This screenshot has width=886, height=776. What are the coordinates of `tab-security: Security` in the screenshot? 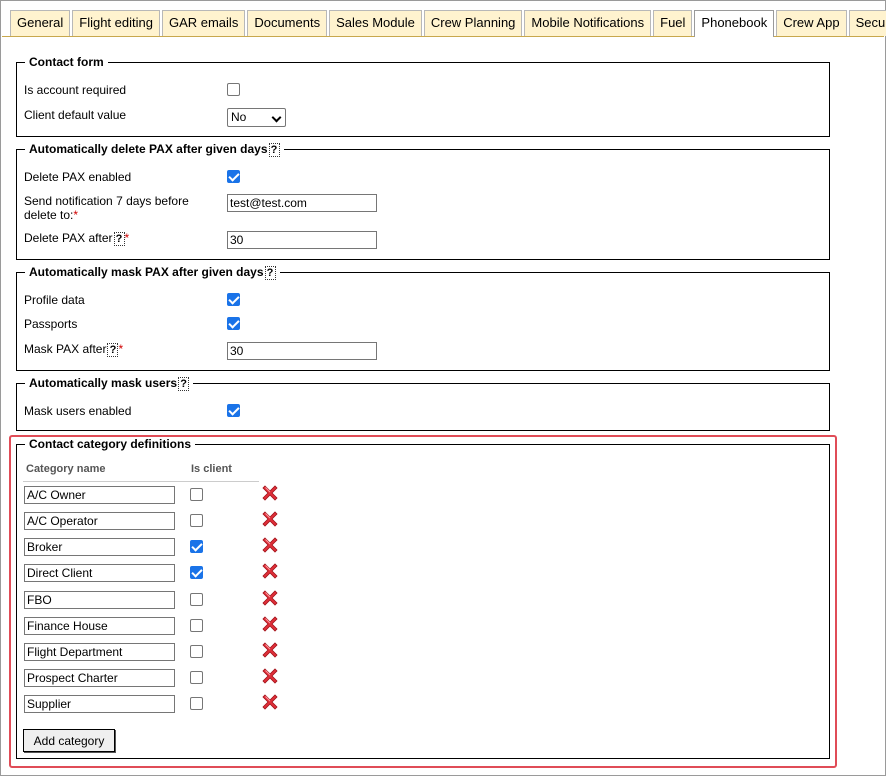 It's located at (867, 23).